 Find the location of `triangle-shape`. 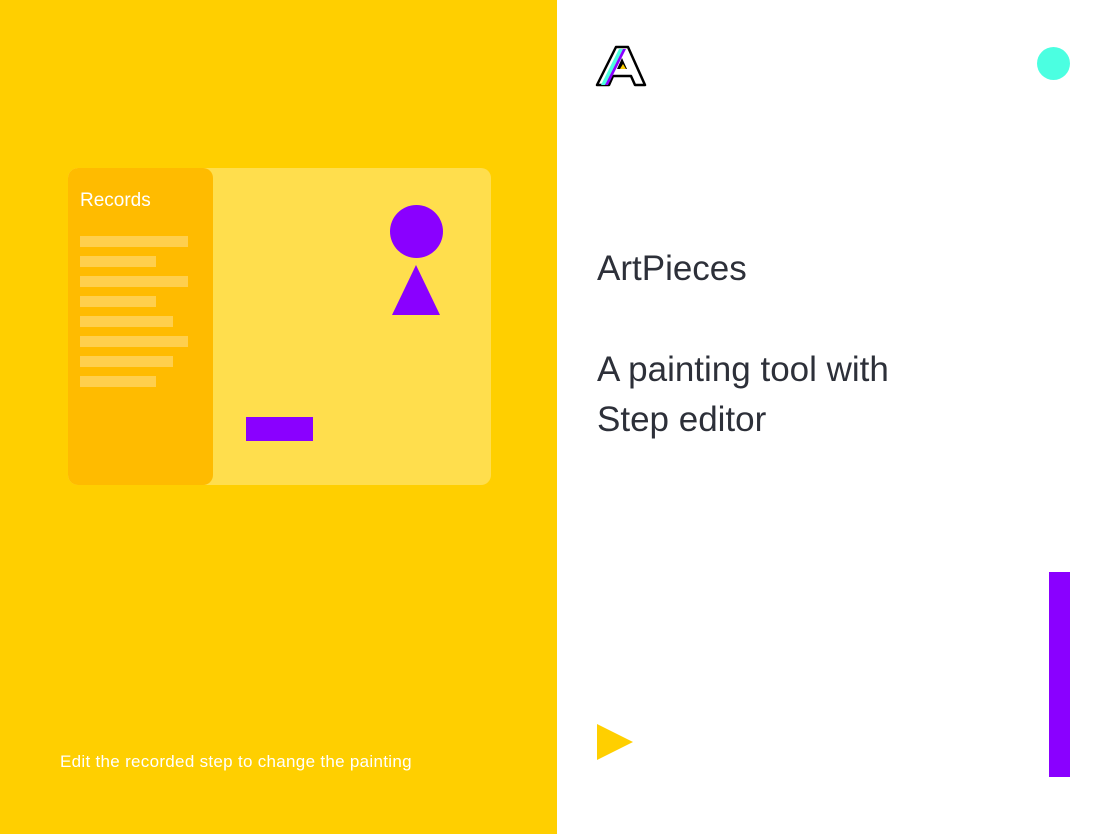

triangle-shape is located at coordinates (416, 290).